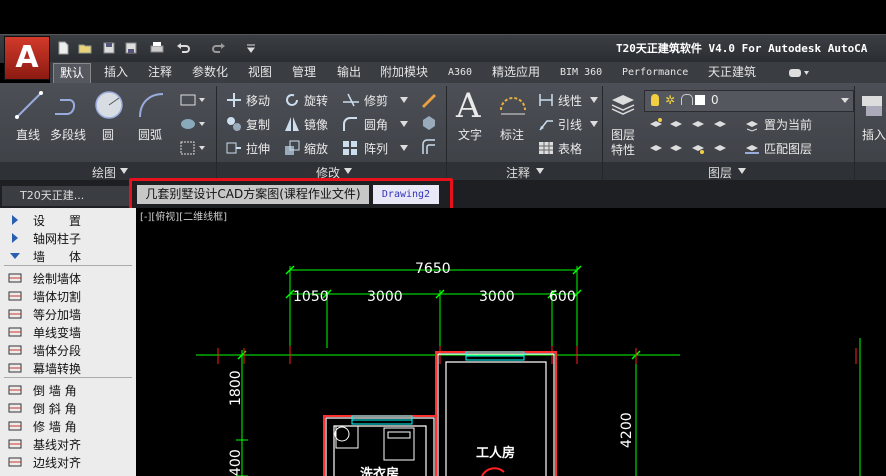  Describe the element at coordinates (157, 48) in the screenshot. I see `print-icon` at that location.